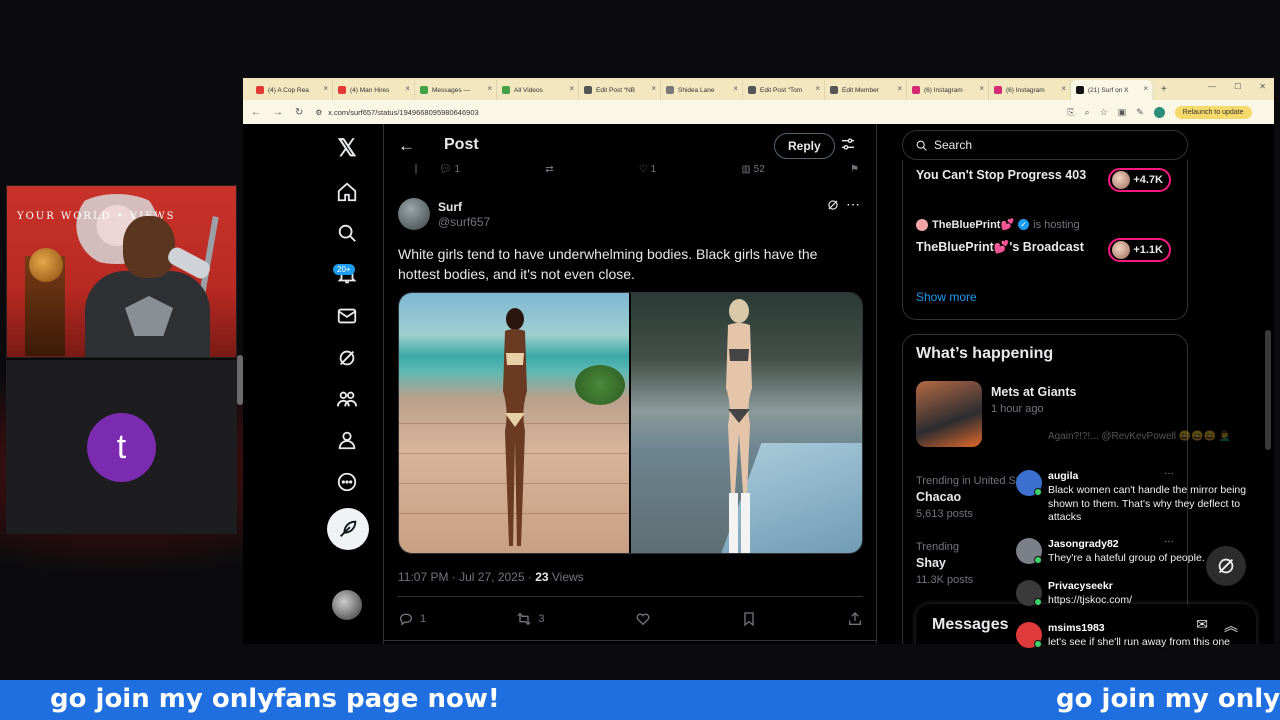  What do you see at coordinates (1045, 145) in the screenshot?
I see `search-input: Search` at bounding box center [1045, 145].